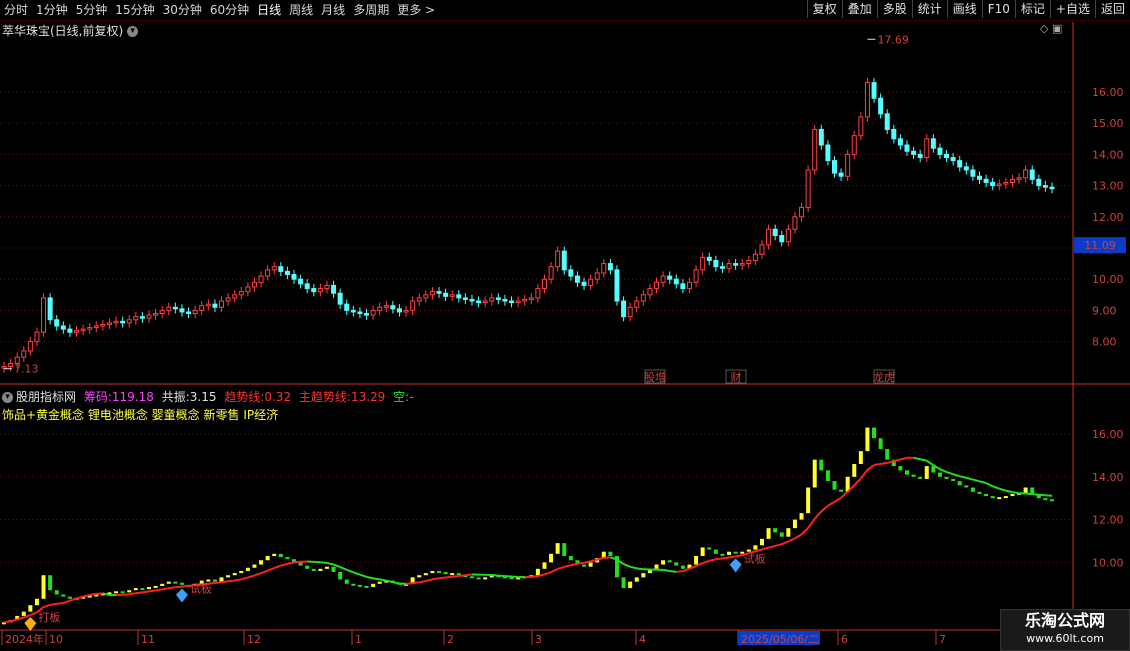 This screenshot has height=651, width=1130. What do you see at coordinates (24, 639) in the screenshot?
I see `time-label: 2024年` at bounding box center [24, 639].